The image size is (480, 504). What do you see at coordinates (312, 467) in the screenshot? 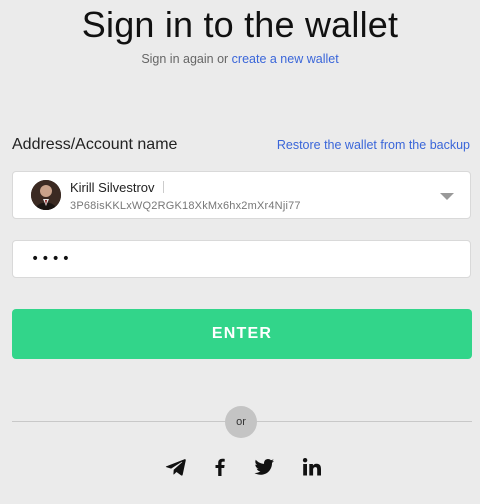
I see `linkedin-icon` at bounding box center [312, 467].